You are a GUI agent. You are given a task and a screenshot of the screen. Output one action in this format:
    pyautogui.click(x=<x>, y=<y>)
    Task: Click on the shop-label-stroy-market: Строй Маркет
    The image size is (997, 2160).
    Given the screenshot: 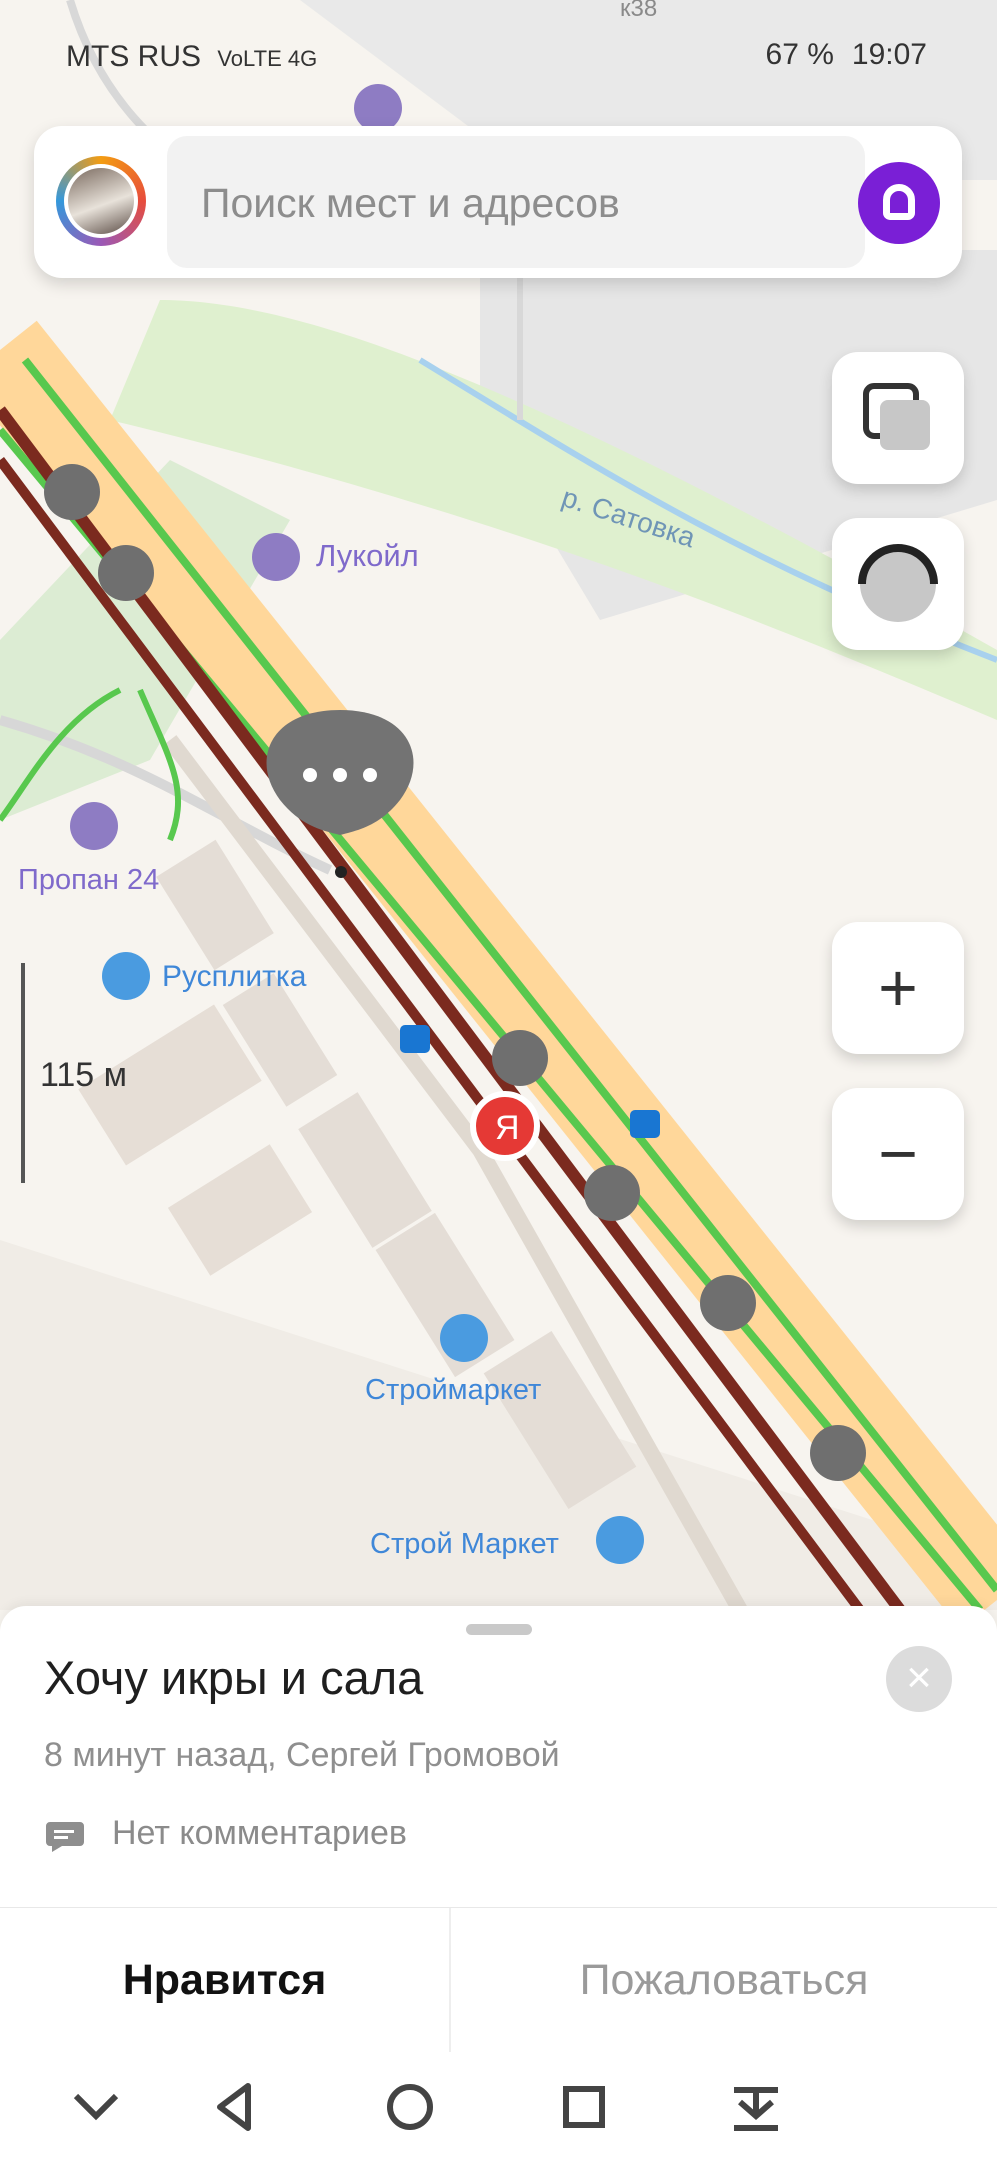 What is the action you would take?
    pyautogui.click(x=464, y=1544)
    